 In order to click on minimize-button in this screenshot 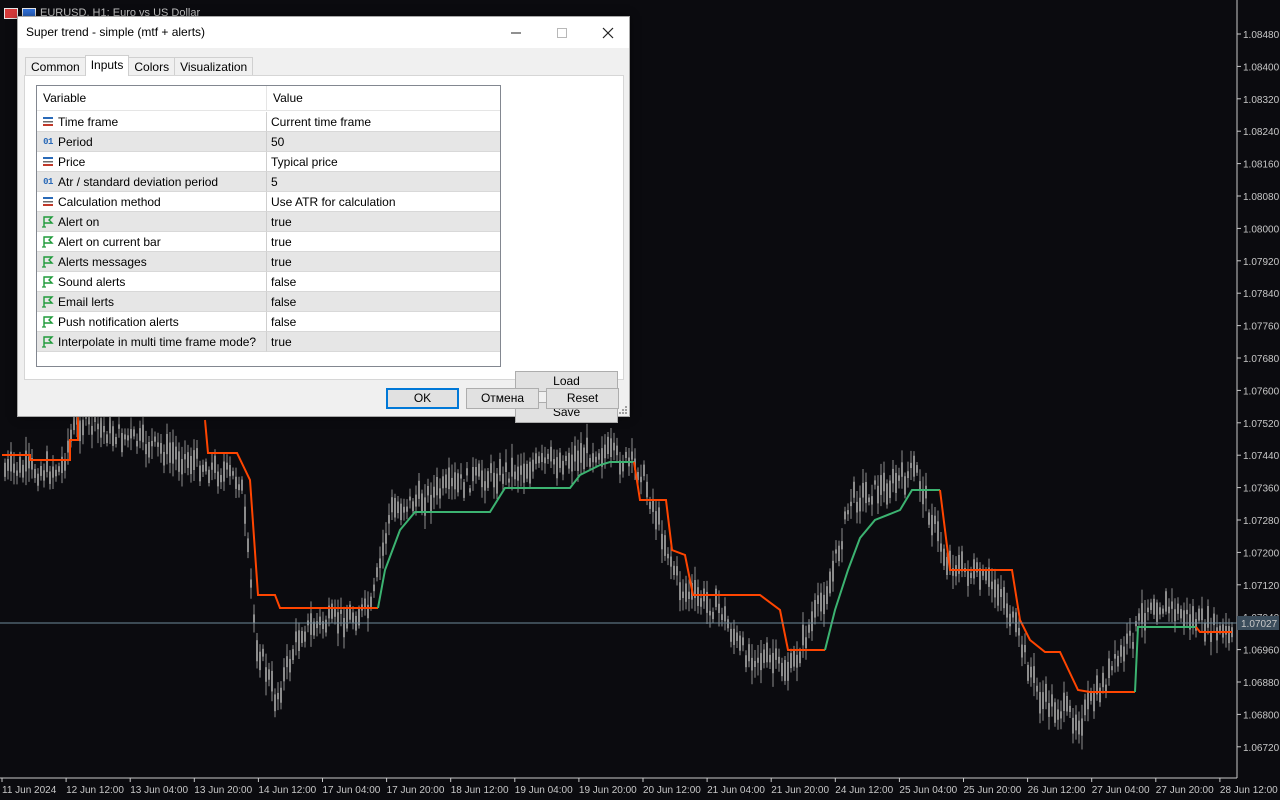, I will do `click(516, 32)`.